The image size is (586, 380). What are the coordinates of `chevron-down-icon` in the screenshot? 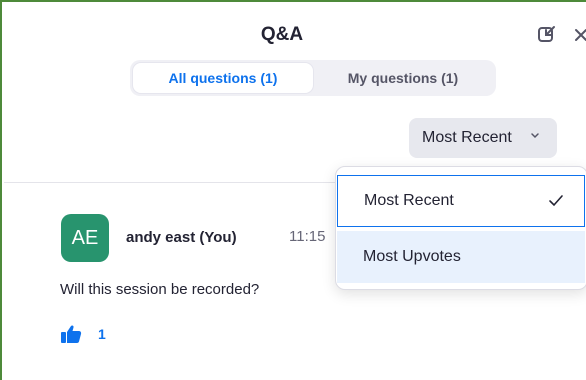 It's located at (535, 136).